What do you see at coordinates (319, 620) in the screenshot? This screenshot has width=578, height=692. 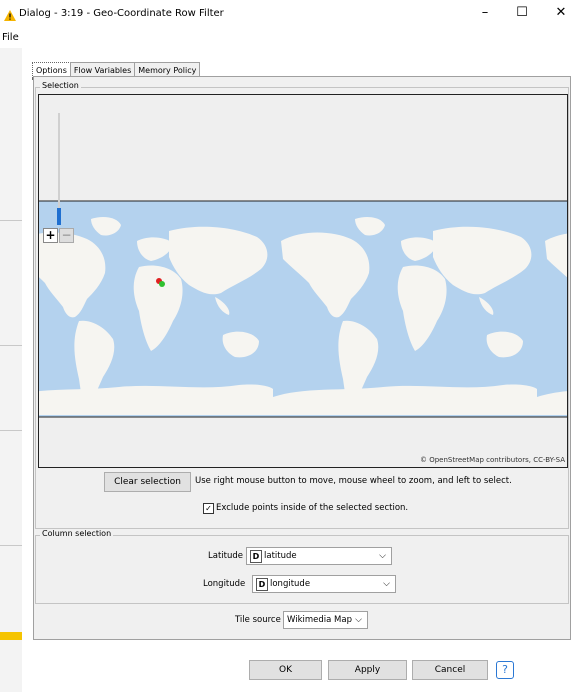 I see `tile-source-value: Wikimedia Map` at bounding box center [319, 620].